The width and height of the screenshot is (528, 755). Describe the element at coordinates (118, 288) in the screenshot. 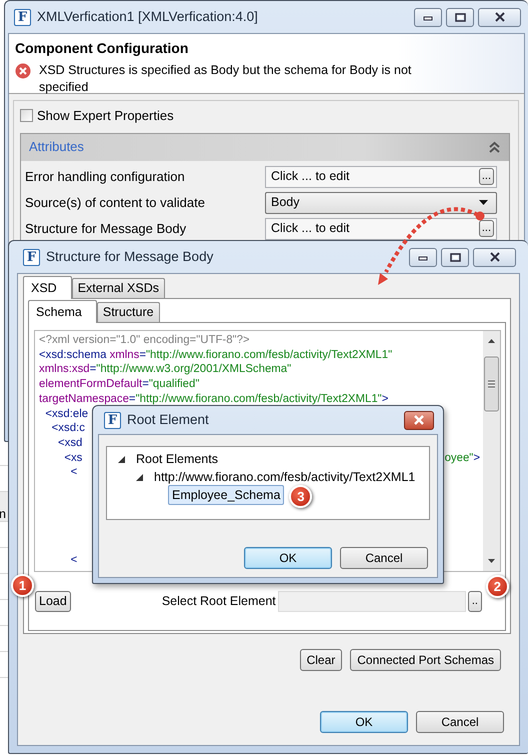

I see `tab: External XSDs` at that location.